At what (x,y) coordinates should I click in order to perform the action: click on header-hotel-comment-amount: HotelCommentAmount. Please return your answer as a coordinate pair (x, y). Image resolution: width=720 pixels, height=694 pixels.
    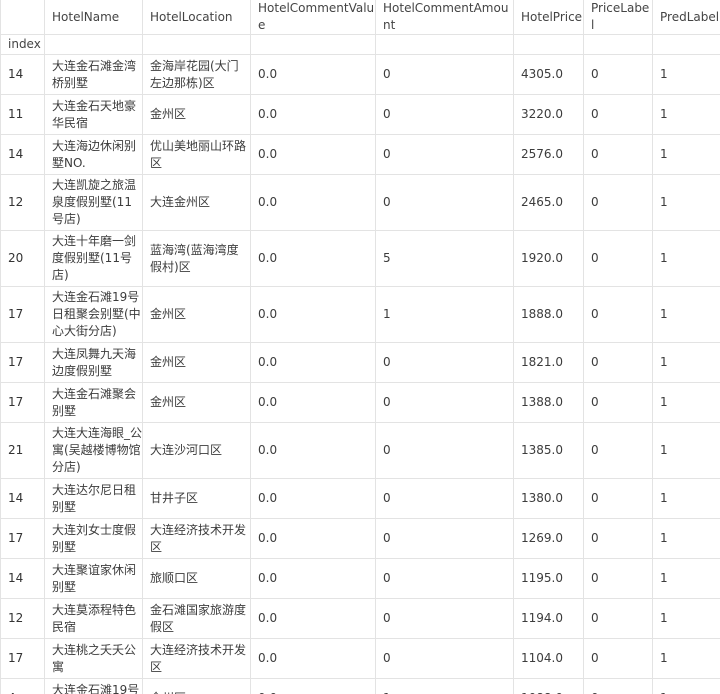
    Looking at the image, I should click on (444, 17).